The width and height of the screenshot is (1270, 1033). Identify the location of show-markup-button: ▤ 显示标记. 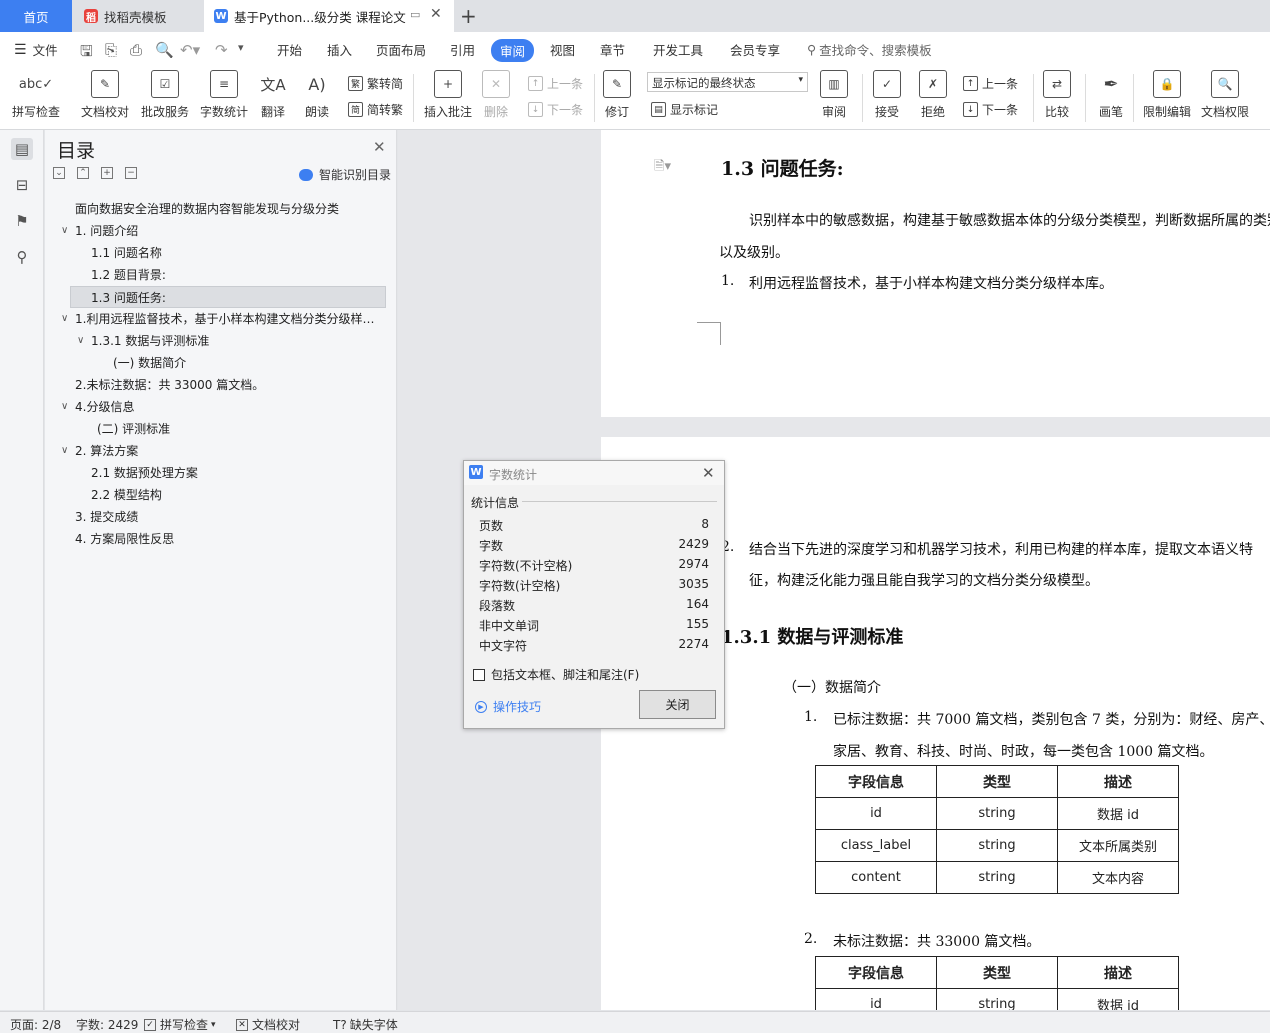
(684, 109).